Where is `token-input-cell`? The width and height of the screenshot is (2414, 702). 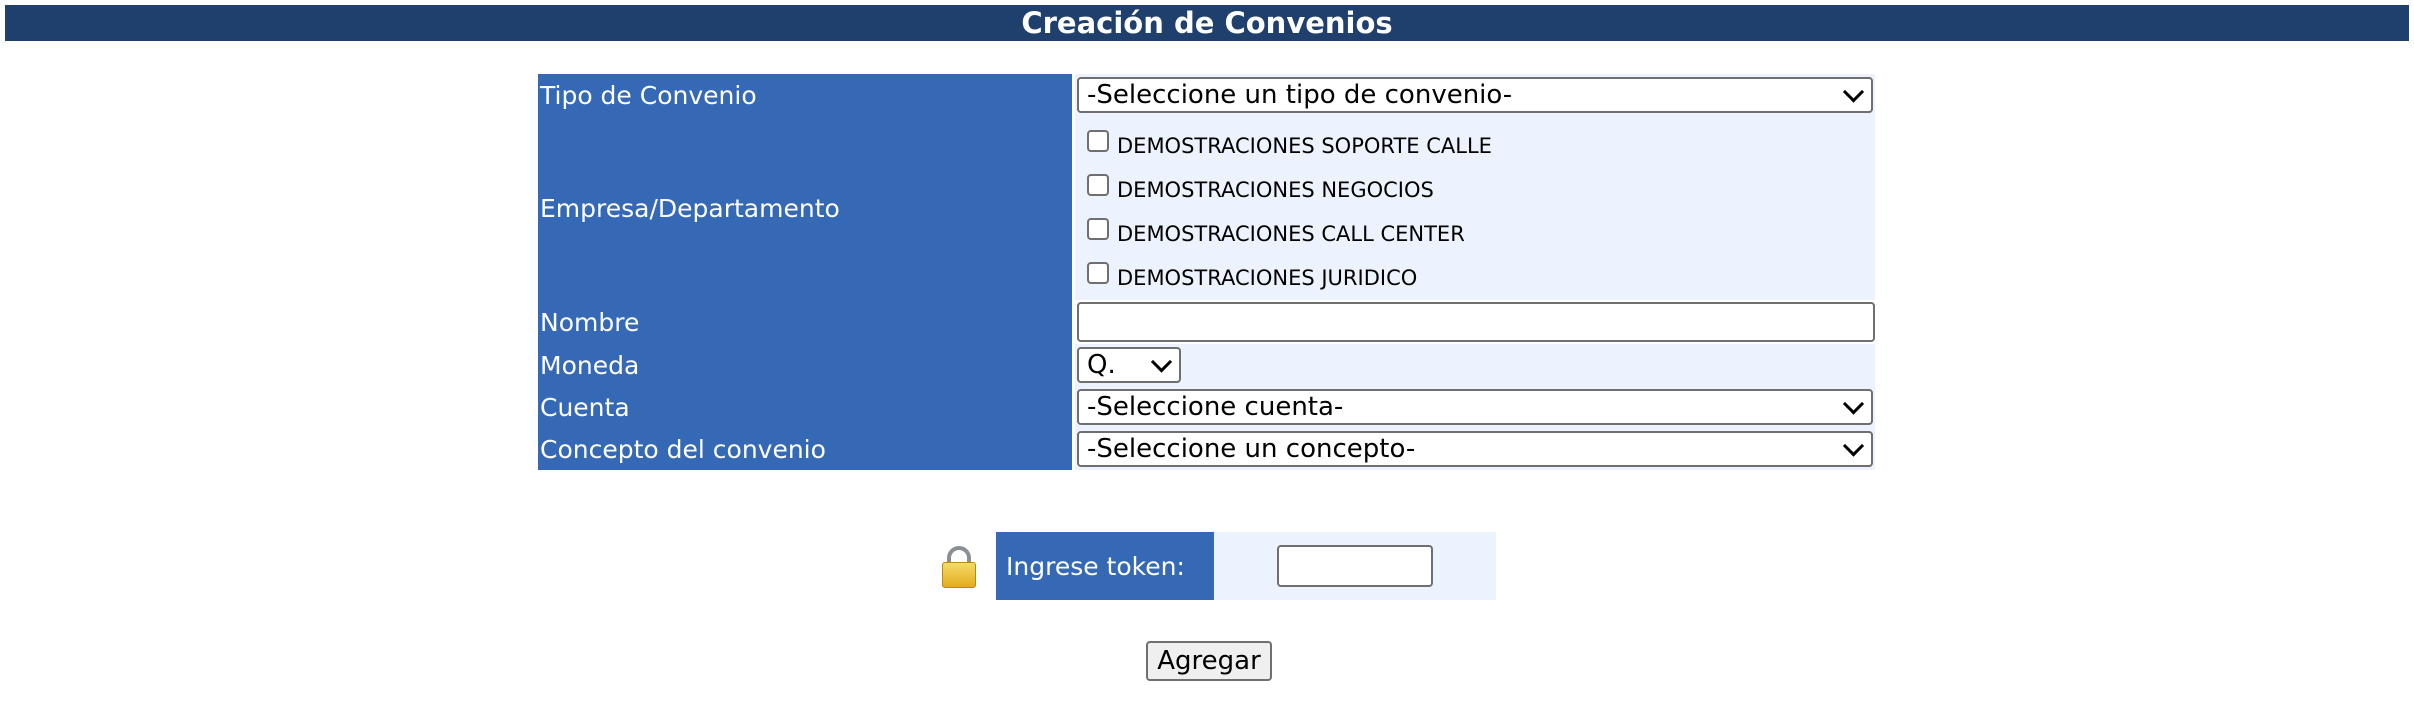 token-input-cell is located at coordinates (1355, 566).